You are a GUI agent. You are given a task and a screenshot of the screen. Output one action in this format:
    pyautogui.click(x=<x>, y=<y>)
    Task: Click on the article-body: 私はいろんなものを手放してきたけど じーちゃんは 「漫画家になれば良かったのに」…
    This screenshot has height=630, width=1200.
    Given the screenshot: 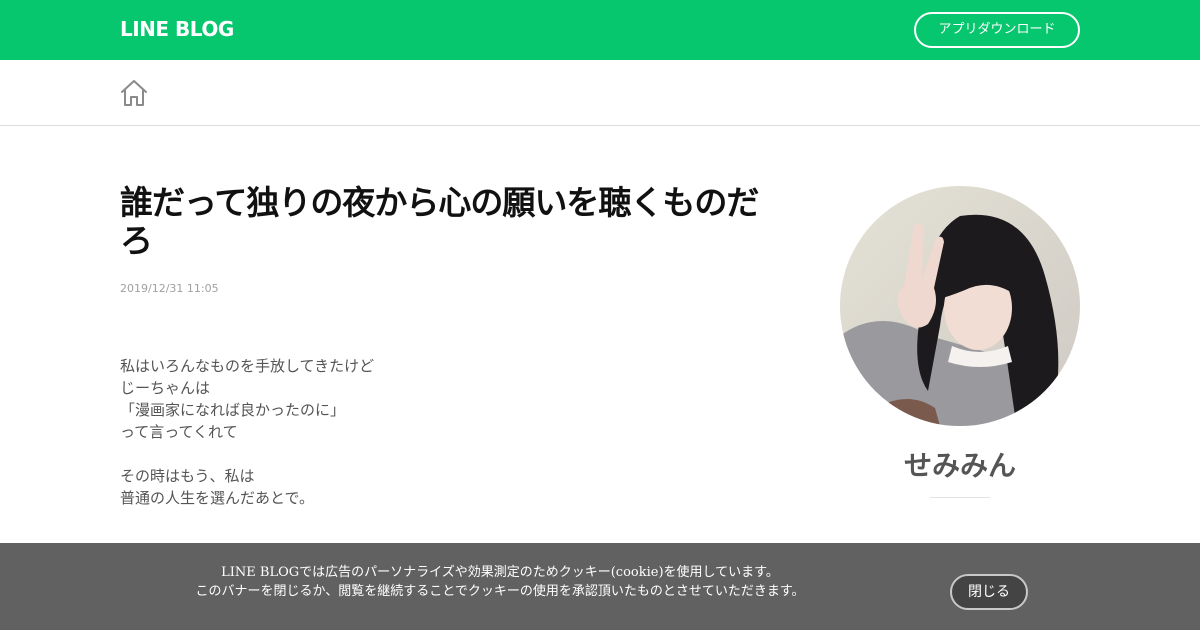 What is the action you would take?
    pyautogui.click(x=420, y=432)
    